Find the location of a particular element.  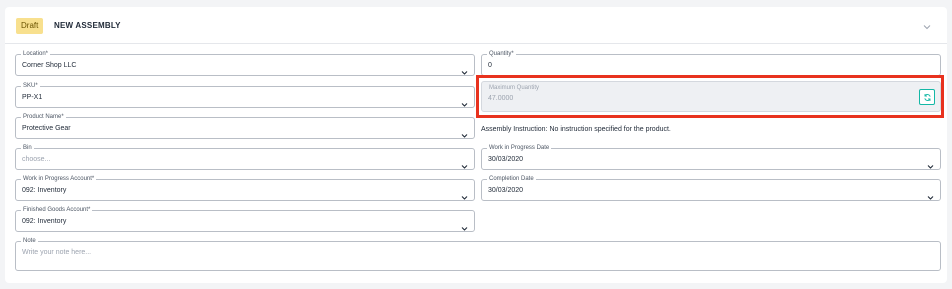

wip-account-value: 092: Inventory is located at coordinates (44, 190).